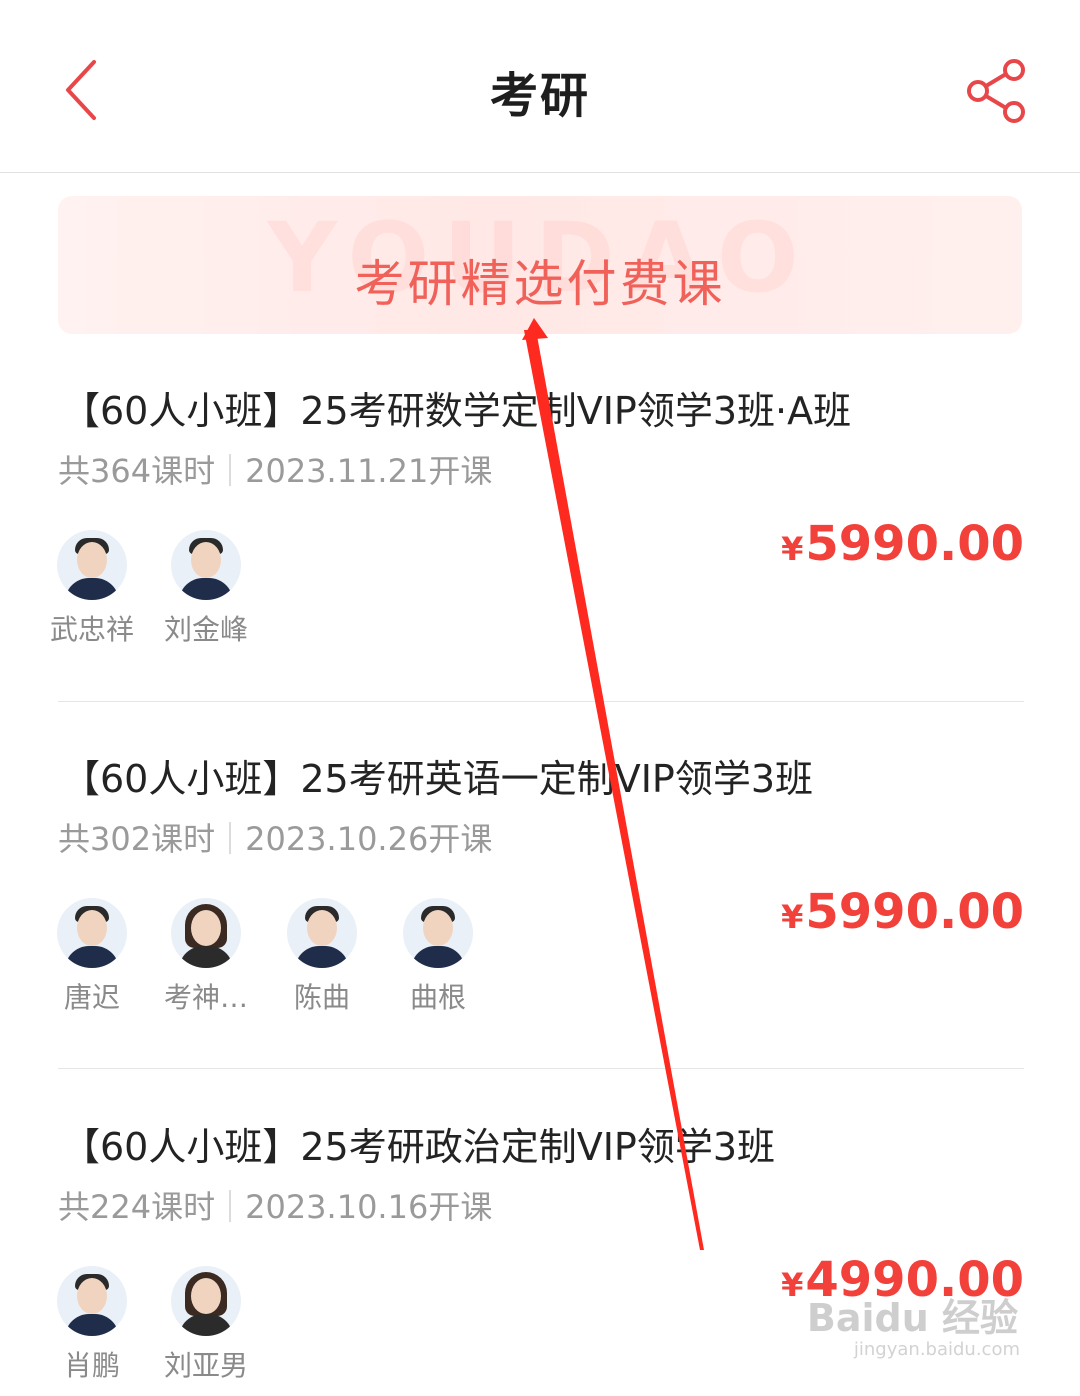 This screenshot has height=1396, width=1080. What do you see at coordinates (321, 997) in the screenshot?
I see `teacher-name: 陈曲` at bounding box center [321, 997].